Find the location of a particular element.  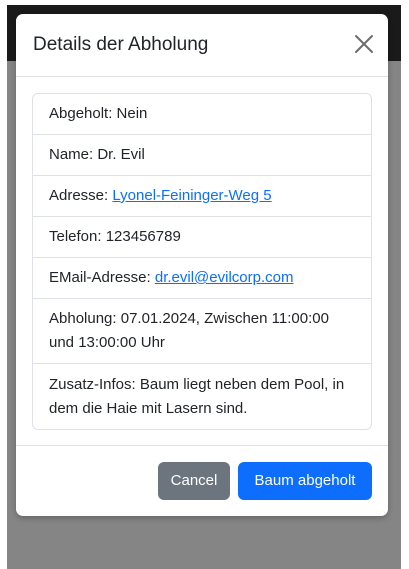

list-item-email: EMail-Adresse: dr.evil@evilcorp.com is located at coordinates (202, 278).